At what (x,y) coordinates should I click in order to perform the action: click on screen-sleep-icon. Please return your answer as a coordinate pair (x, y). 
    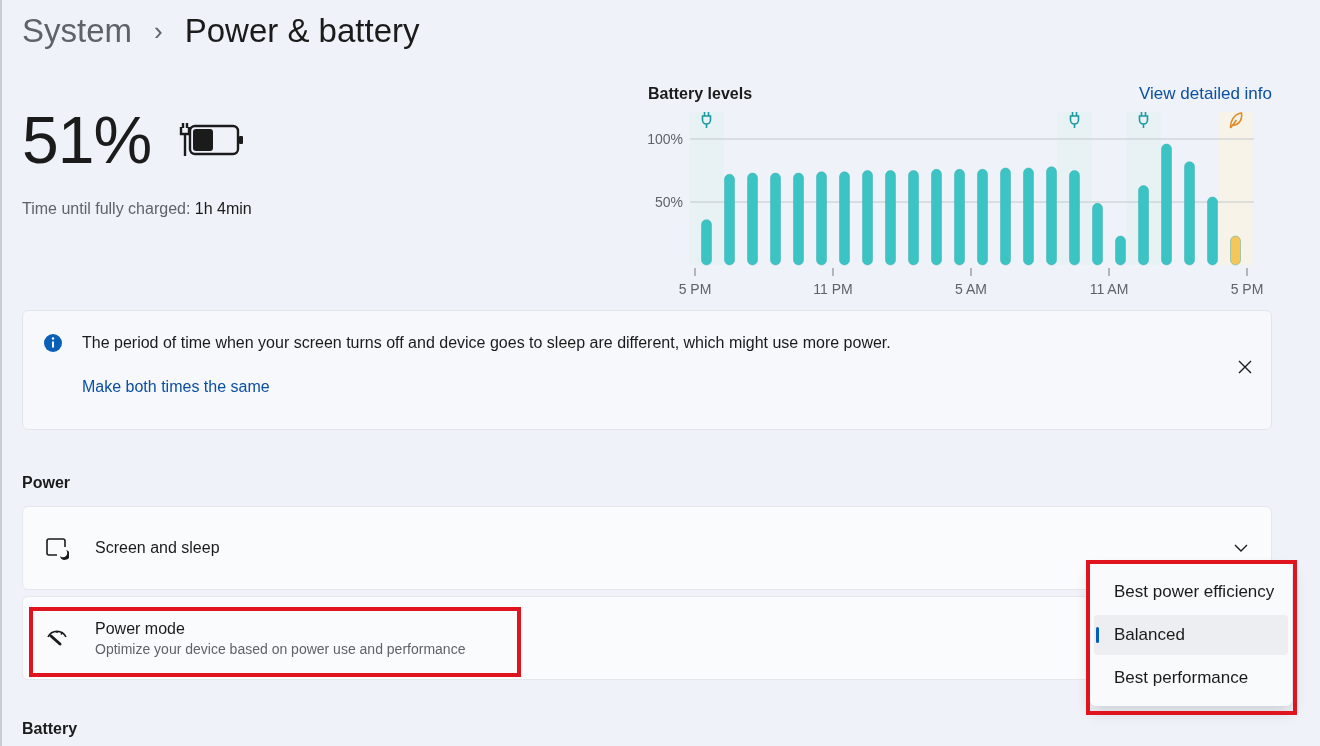
    Looking at the image, I should click on (57, 548).